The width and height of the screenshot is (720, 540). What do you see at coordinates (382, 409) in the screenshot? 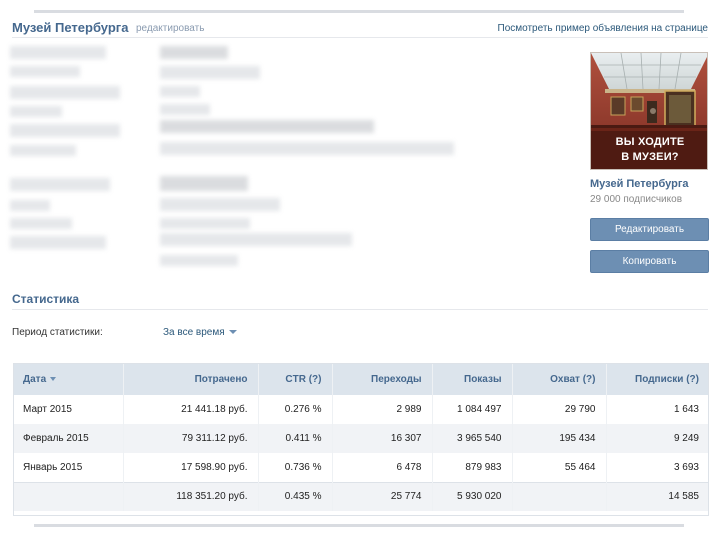
I see `cell-clicks: 2 989` at bounding box center [382, 409].